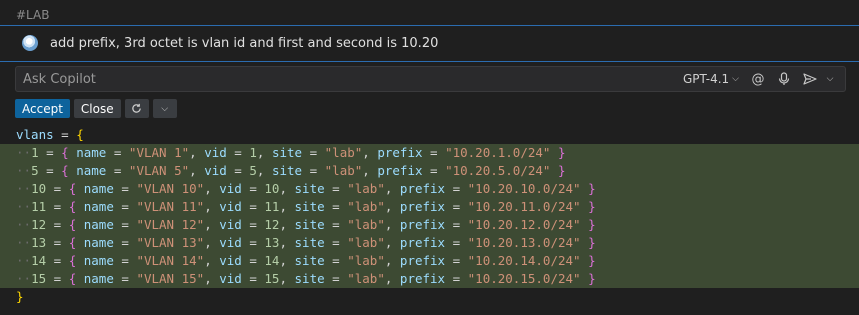 The image size is (859, 315). What do you see at coordinates (272, 224) in the screenshot?
I see `entry-vid: 12` at bounding box center [272, 224].